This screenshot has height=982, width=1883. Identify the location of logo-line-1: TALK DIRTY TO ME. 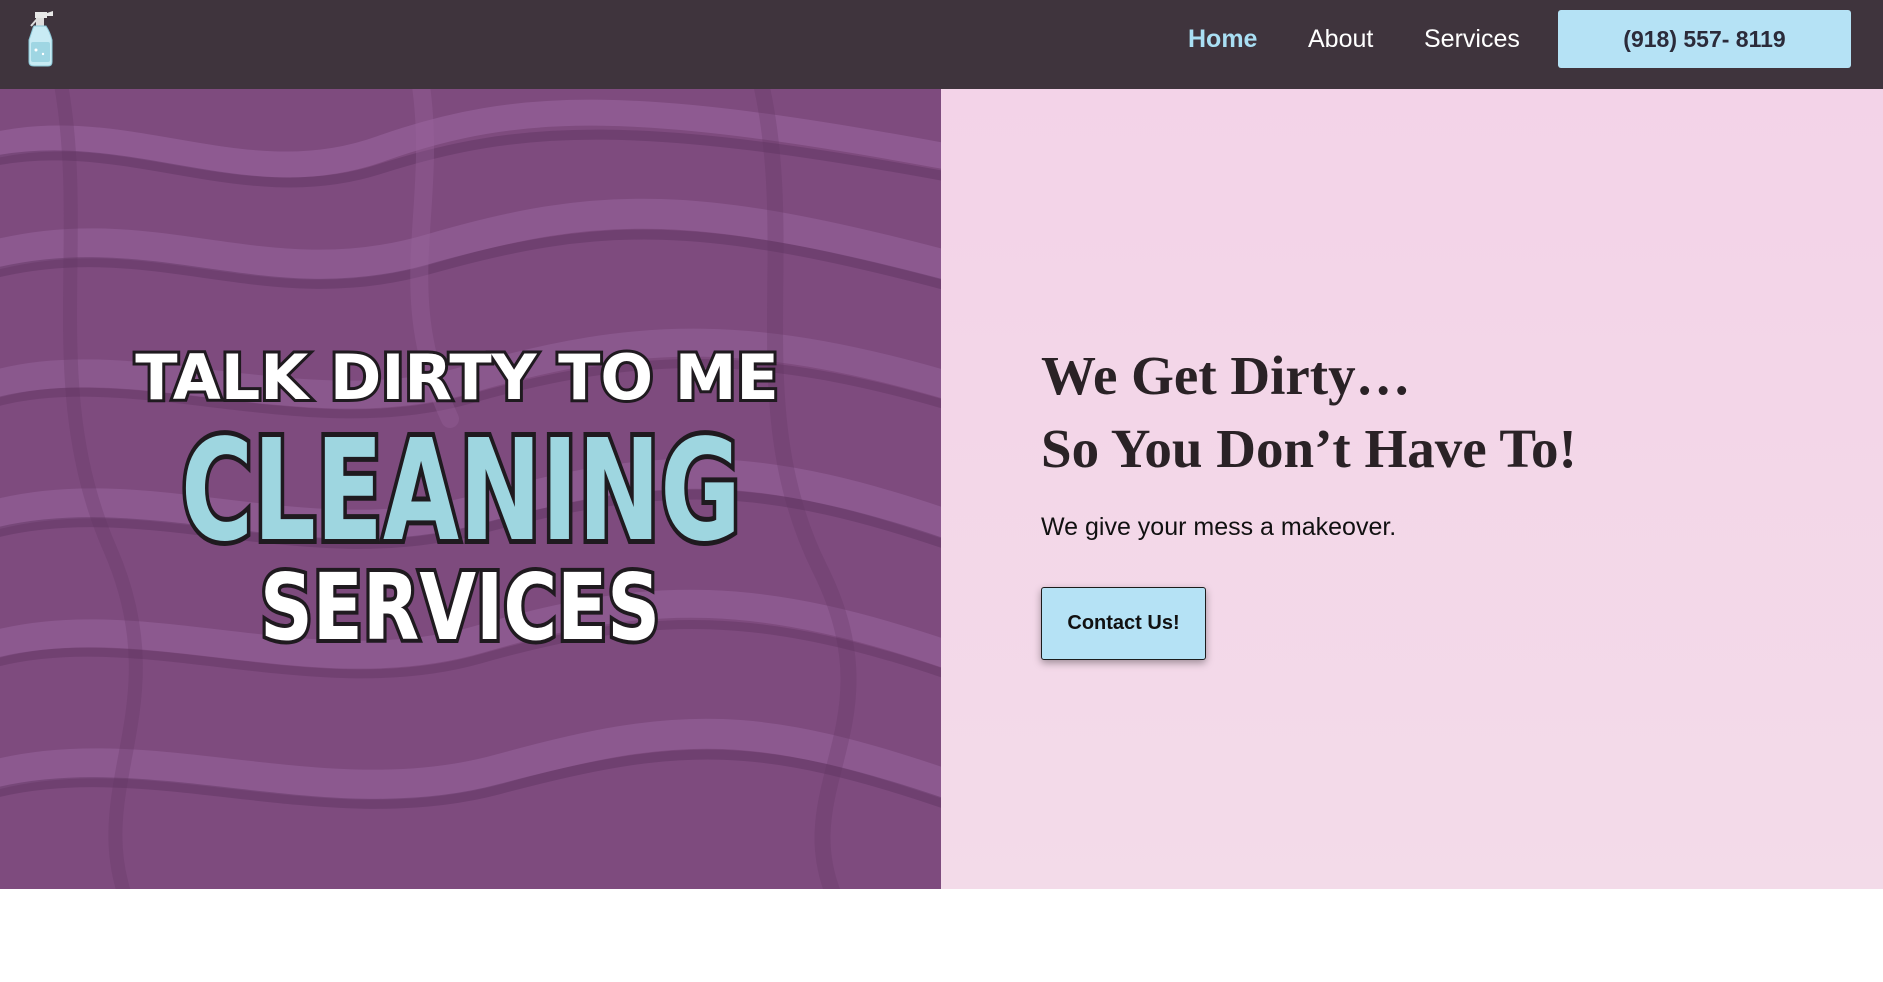
(457, 377).